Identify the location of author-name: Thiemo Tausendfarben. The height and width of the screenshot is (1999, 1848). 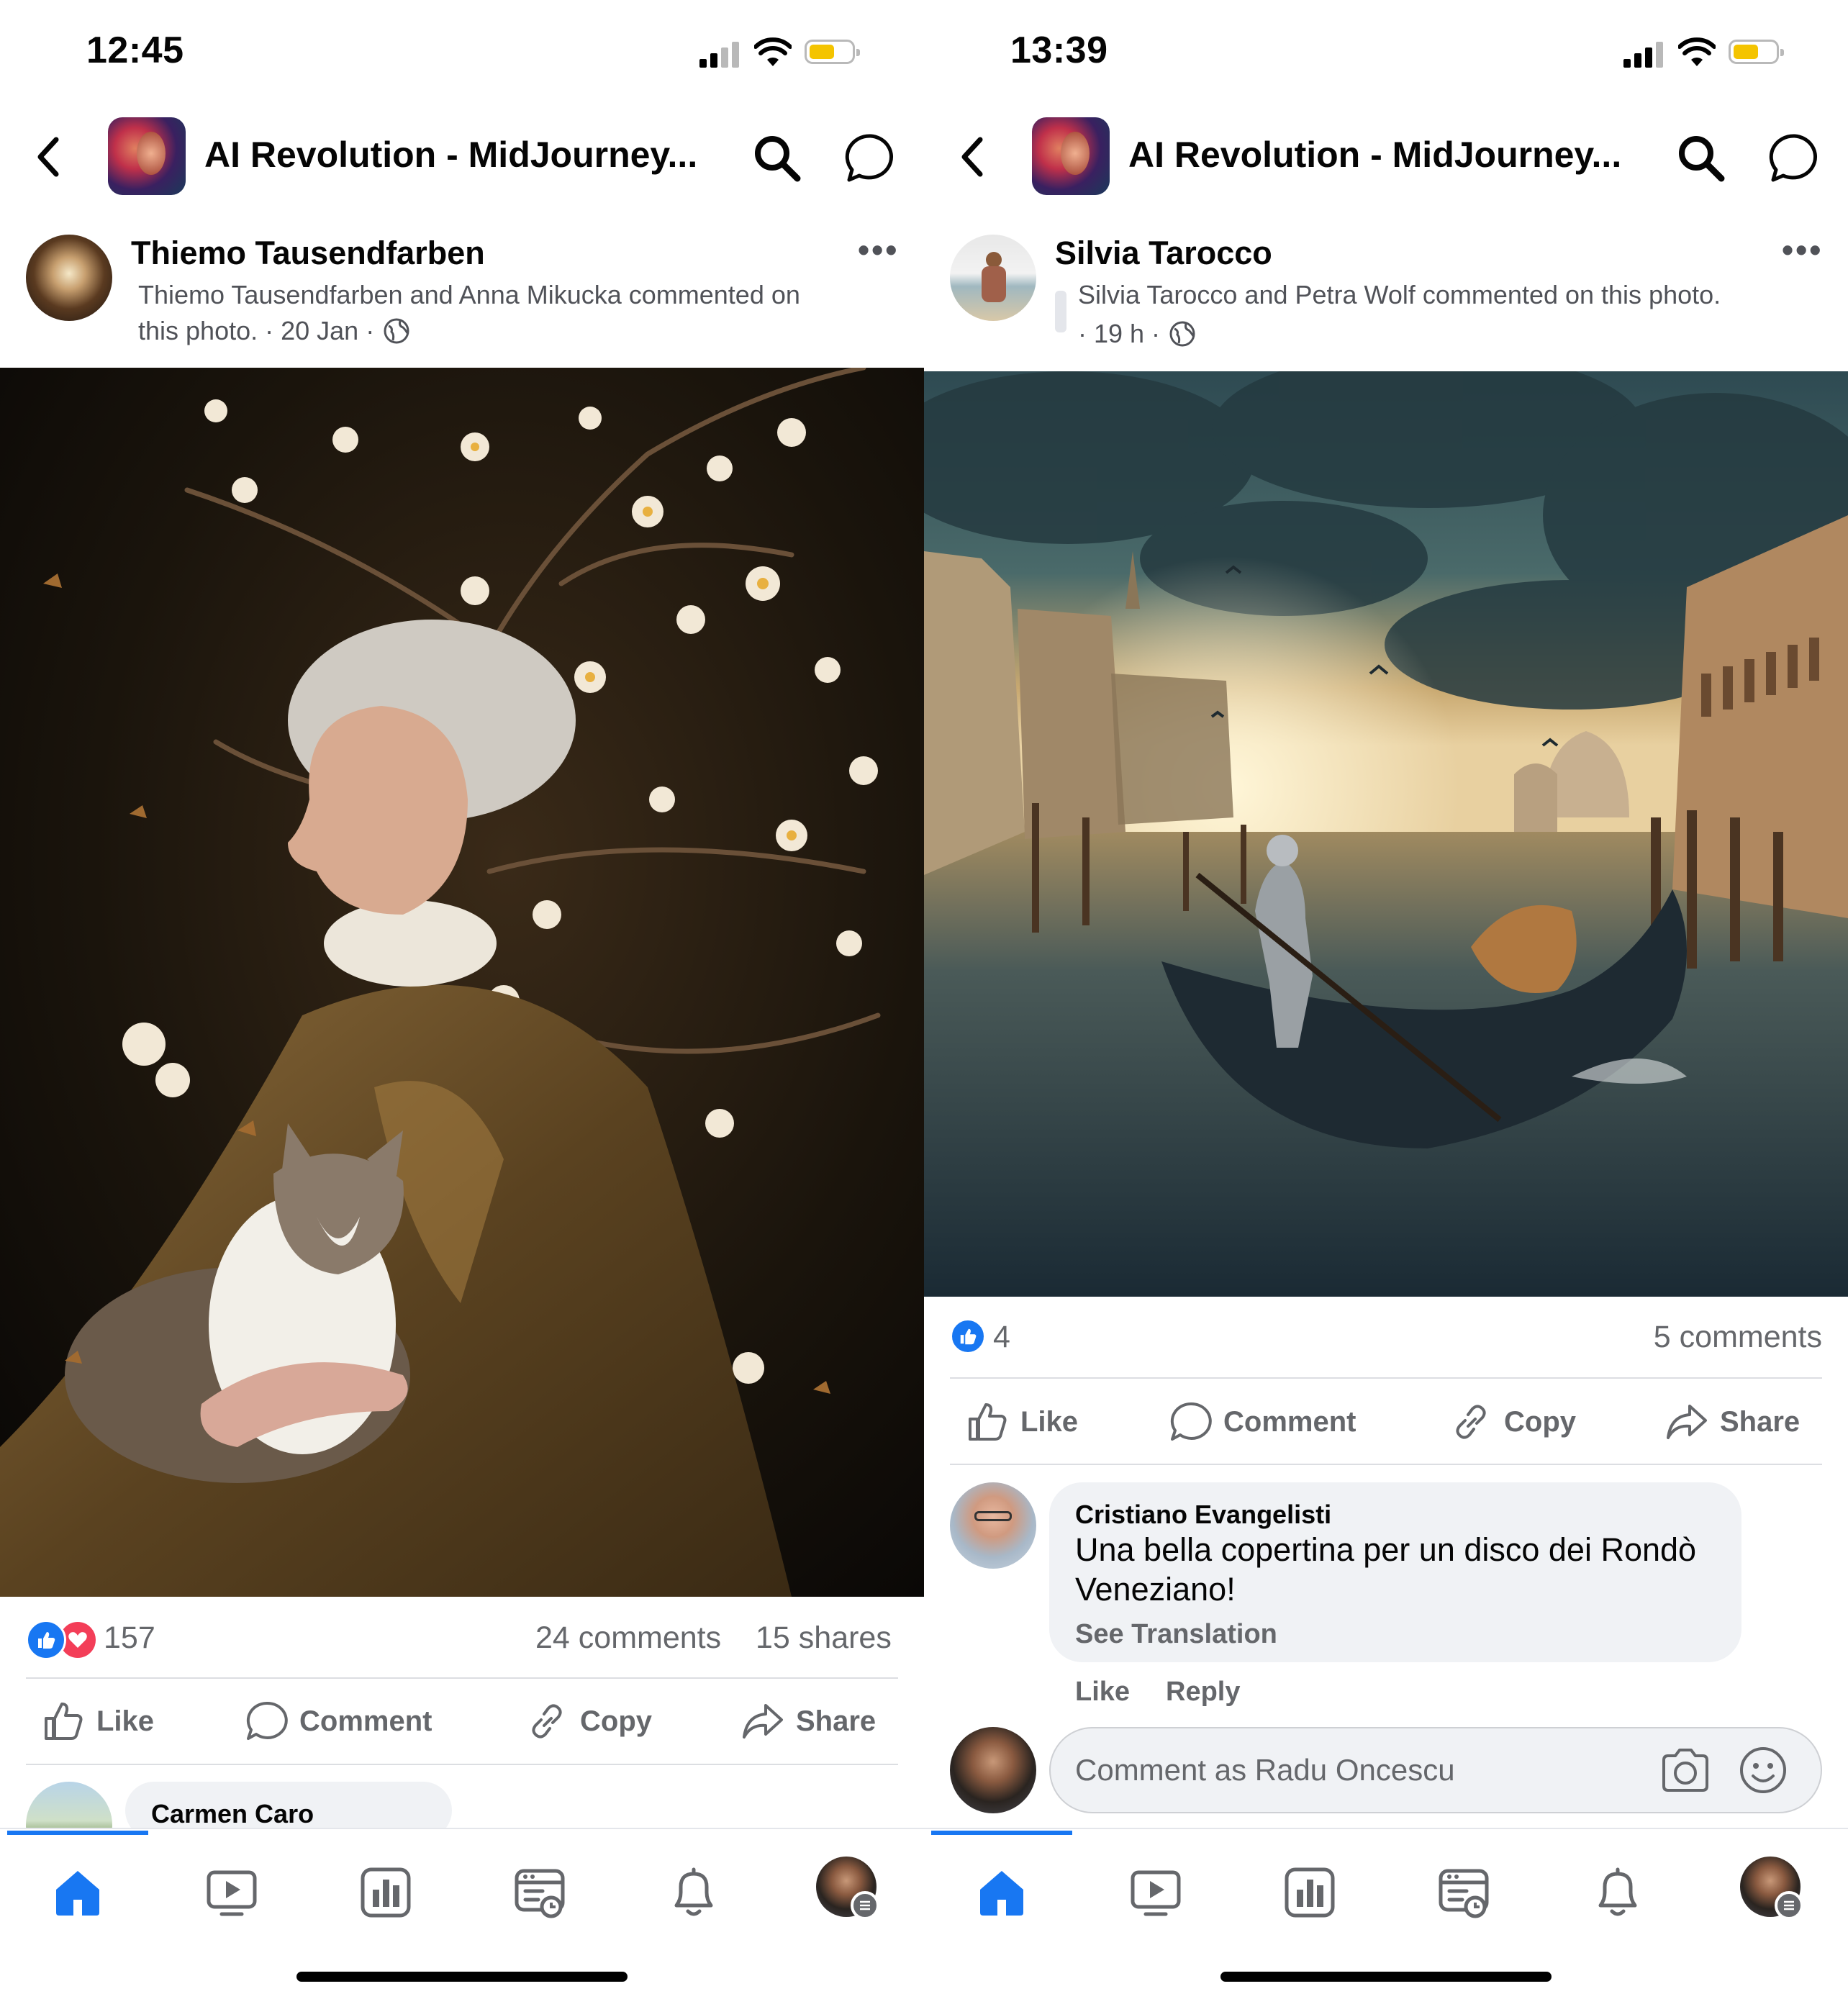
(308, 253).